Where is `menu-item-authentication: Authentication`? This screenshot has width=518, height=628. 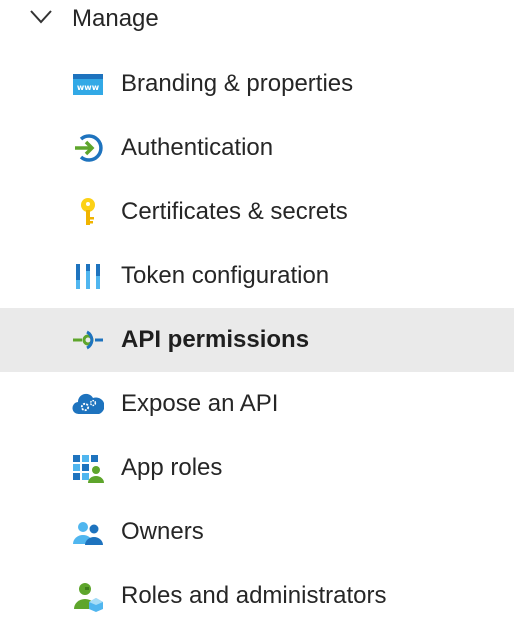 menu-item-authentication: Authentication is located at coordinates (257, 148).